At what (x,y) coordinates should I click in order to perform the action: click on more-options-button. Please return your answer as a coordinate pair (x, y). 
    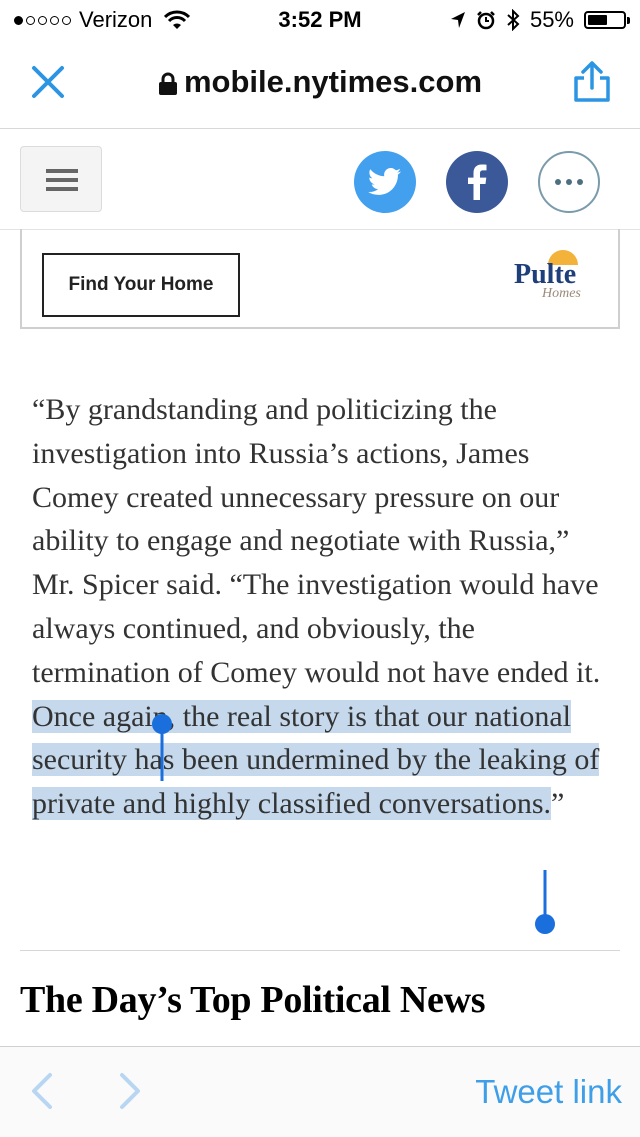
    Looking at the image, I should click on (569, 182).